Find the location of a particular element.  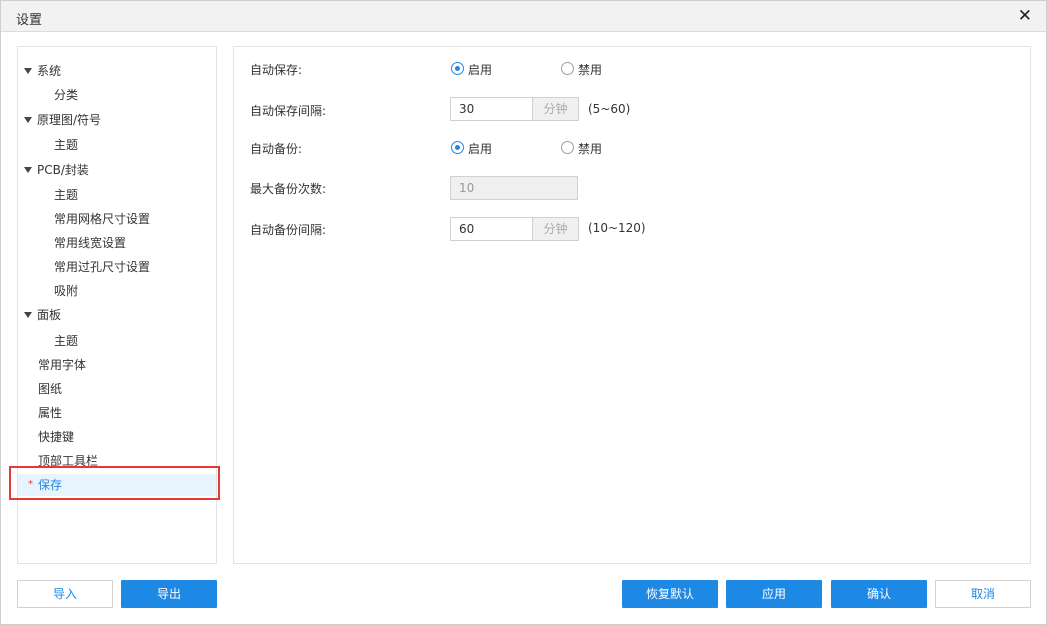

auto-save-enable-radio is located at coordinates (457, 68).